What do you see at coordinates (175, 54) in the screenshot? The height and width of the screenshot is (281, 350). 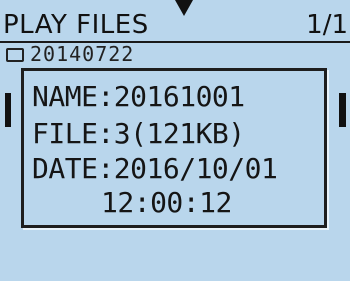 I see `folder-list-item: 20140722` at bounding box center [175, 54].